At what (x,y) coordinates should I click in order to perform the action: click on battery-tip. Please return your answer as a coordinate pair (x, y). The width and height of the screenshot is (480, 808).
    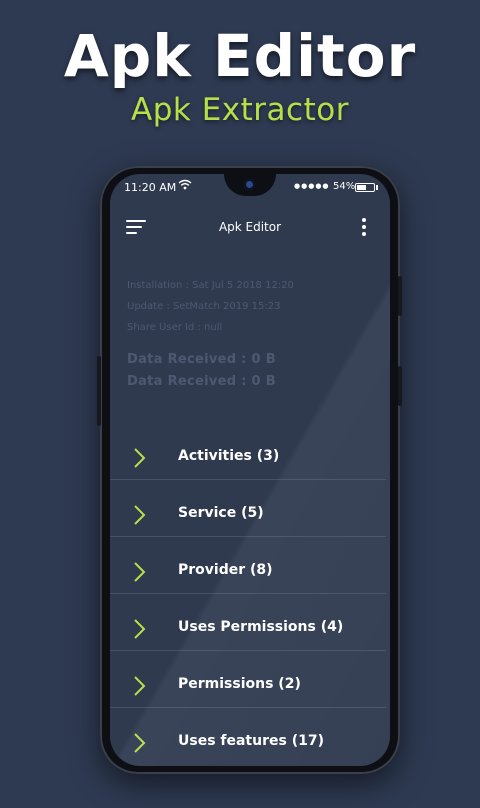
    Looking at the image, I should click on (377, 187).